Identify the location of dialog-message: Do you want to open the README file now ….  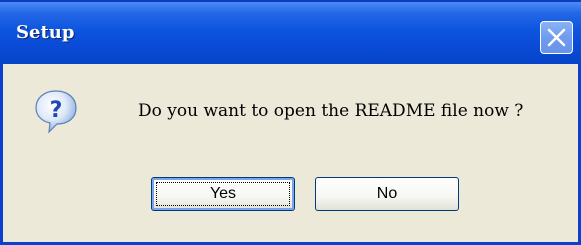
(331, 111).